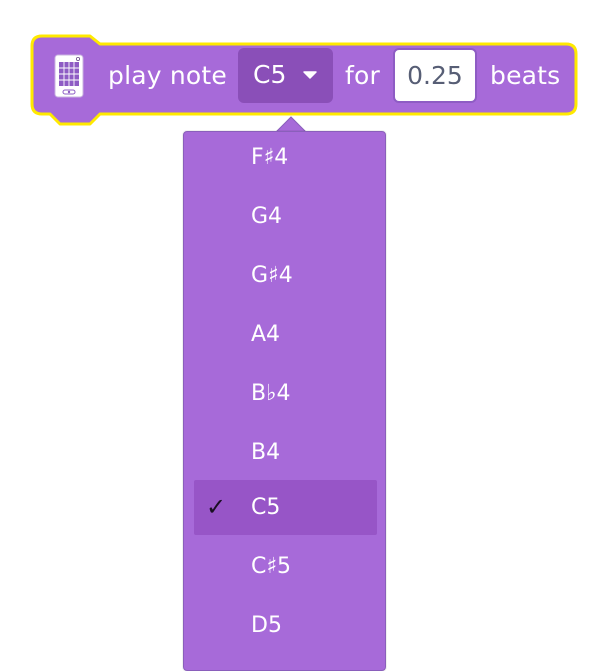  Describe the element at coordinates (270, 157) in the screenshot. I see `menu-item-label: F♯4` at that location.